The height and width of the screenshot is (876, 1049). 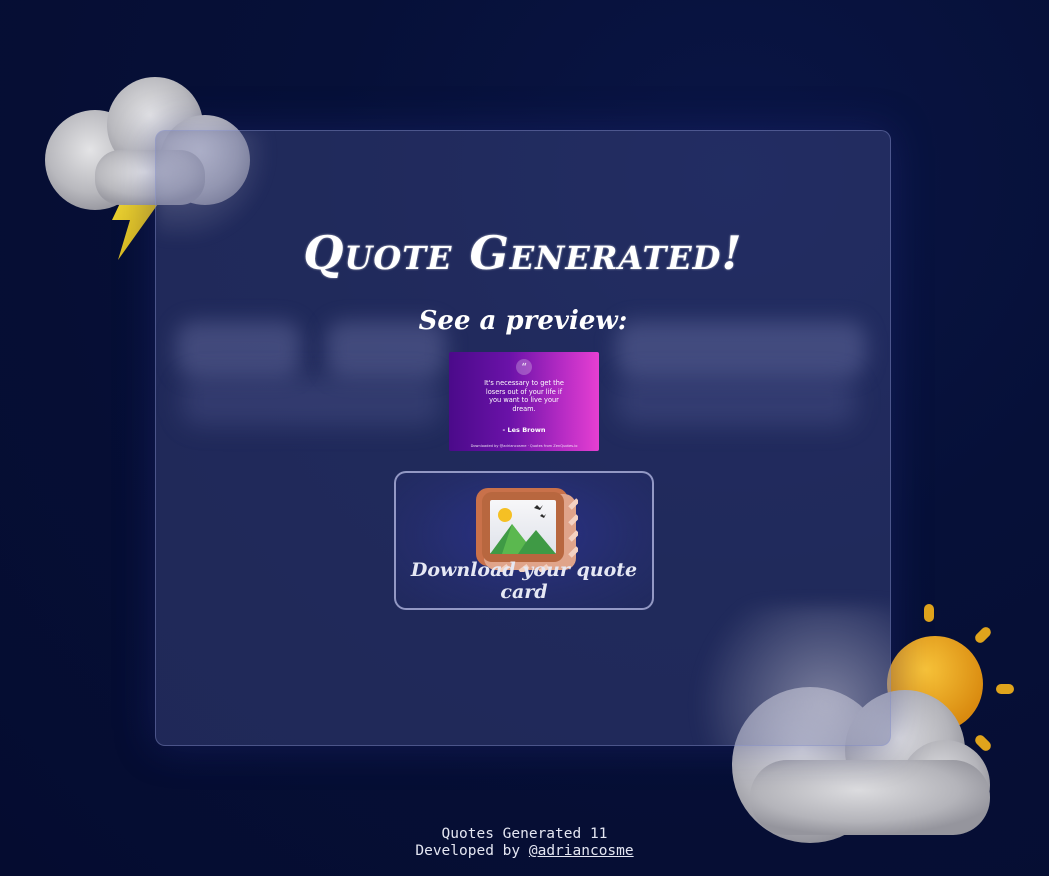 I want to click on preview-heading: See a preview:, so click(x=523, y=321).